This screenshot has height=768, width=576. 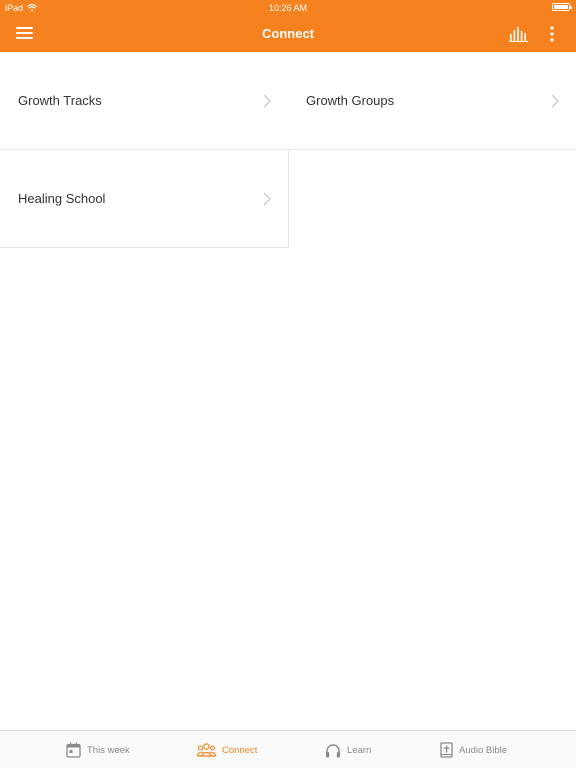 What do you see at coordinates (333, 750) in the screenshot?
I see `headphones-icon` at bounding box center [333, 750].